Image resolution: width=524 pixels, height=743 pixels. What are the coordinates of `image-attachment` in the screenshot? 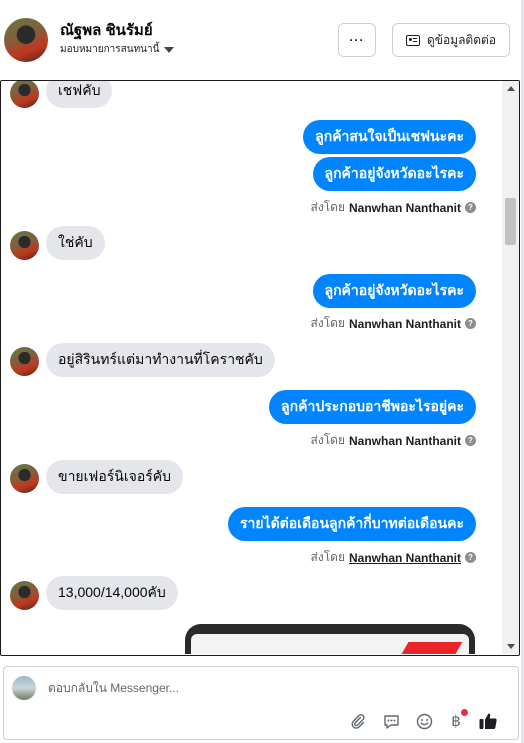 It's located at (330, 639).